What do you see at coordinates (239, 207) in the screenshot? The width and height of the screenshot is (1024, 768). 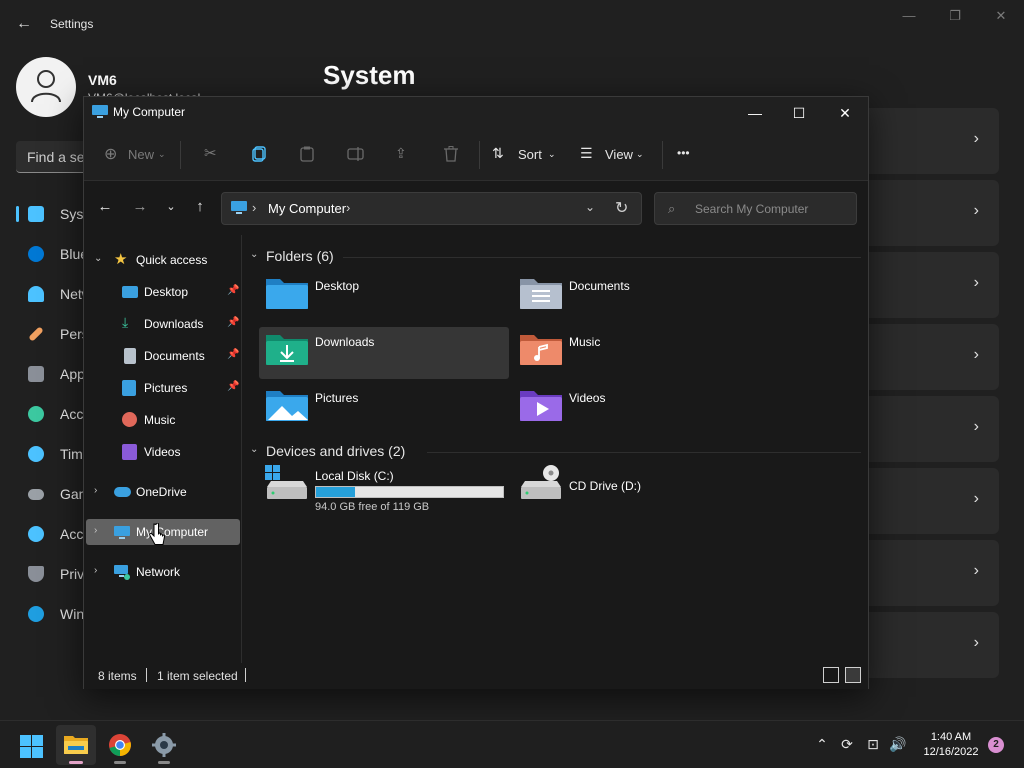 I see `computer-icon` at bounding box center [239, 207].